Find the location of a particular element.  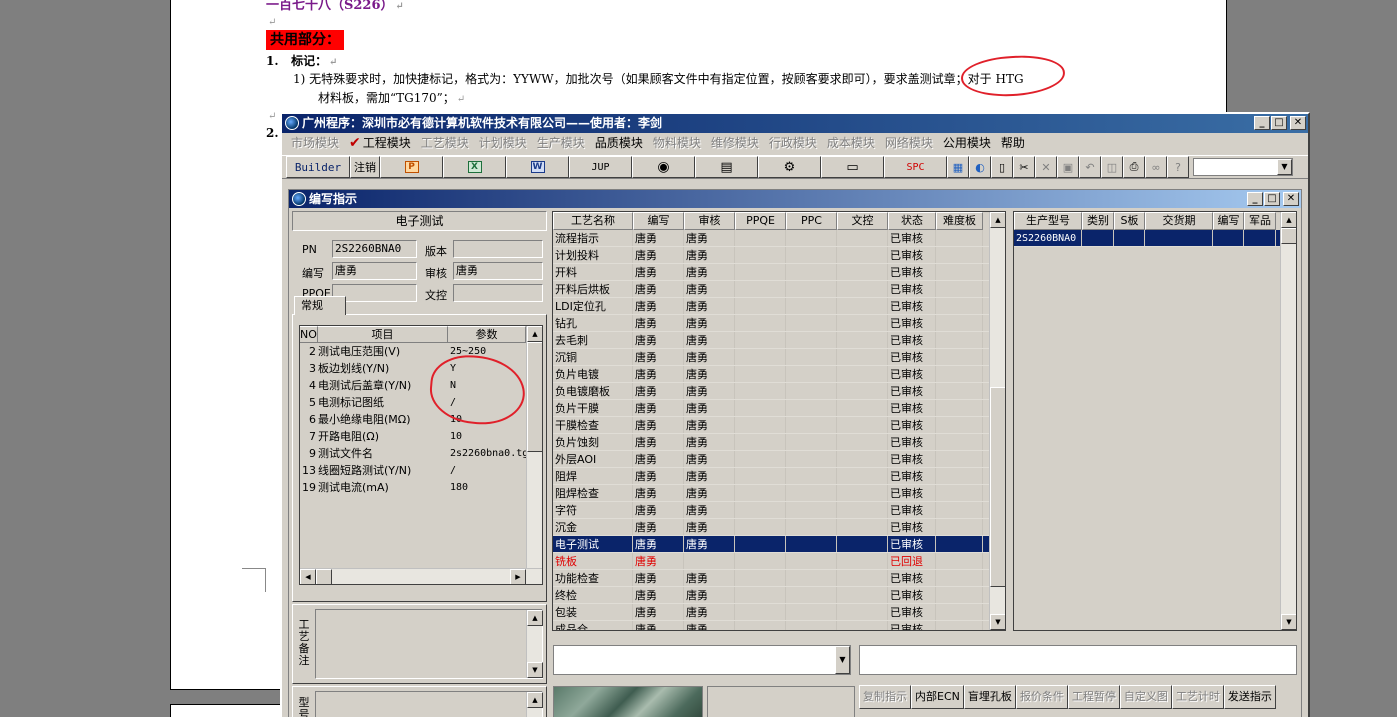

params-row: 13 线圈短路测试(Y/N) / is located at coordinates (421, 470).